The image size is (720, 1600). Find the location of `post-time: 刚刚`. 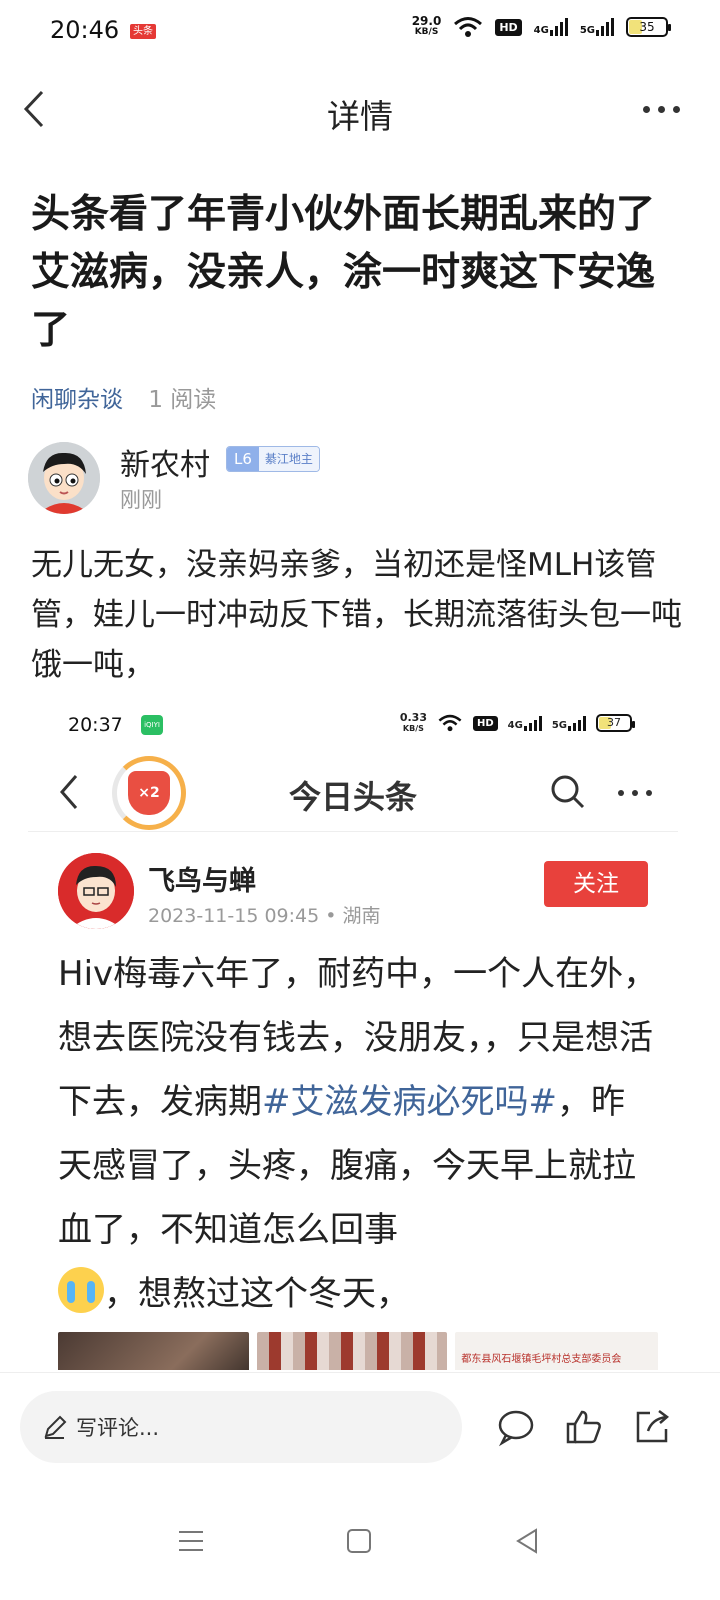

post-time: 刚刚 is located at coordinates (141, 500).